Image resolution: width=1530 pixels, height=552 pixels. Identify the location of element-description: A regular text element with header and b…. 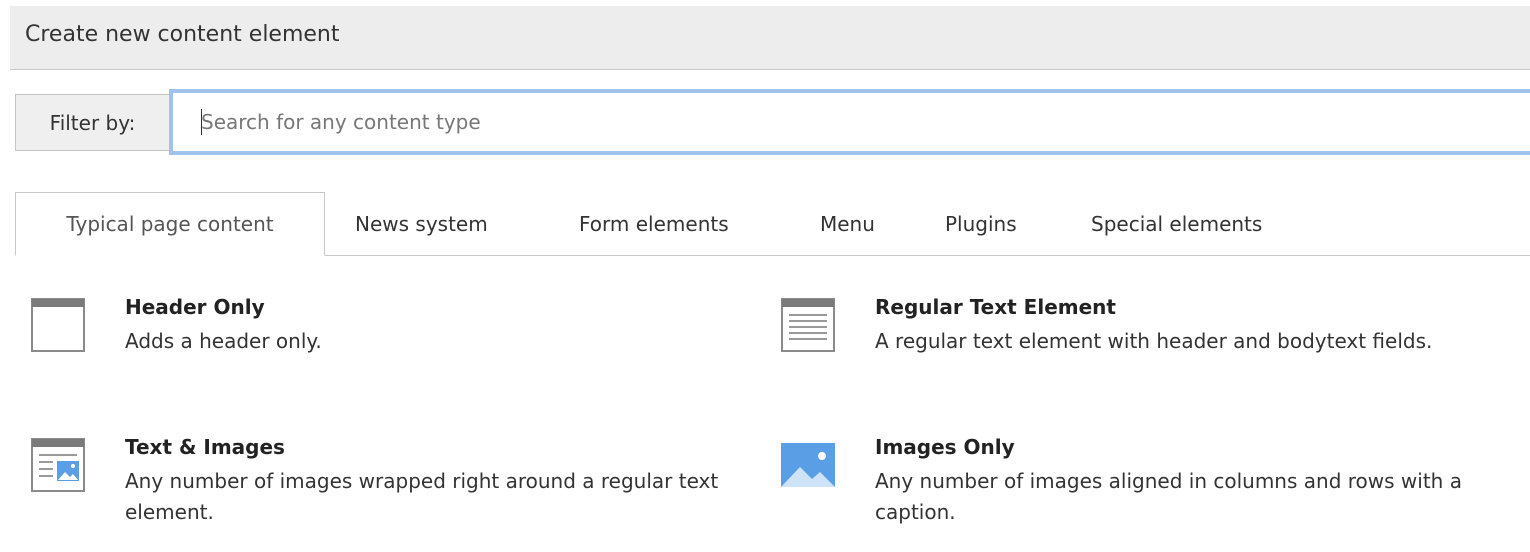
(1154, 341).